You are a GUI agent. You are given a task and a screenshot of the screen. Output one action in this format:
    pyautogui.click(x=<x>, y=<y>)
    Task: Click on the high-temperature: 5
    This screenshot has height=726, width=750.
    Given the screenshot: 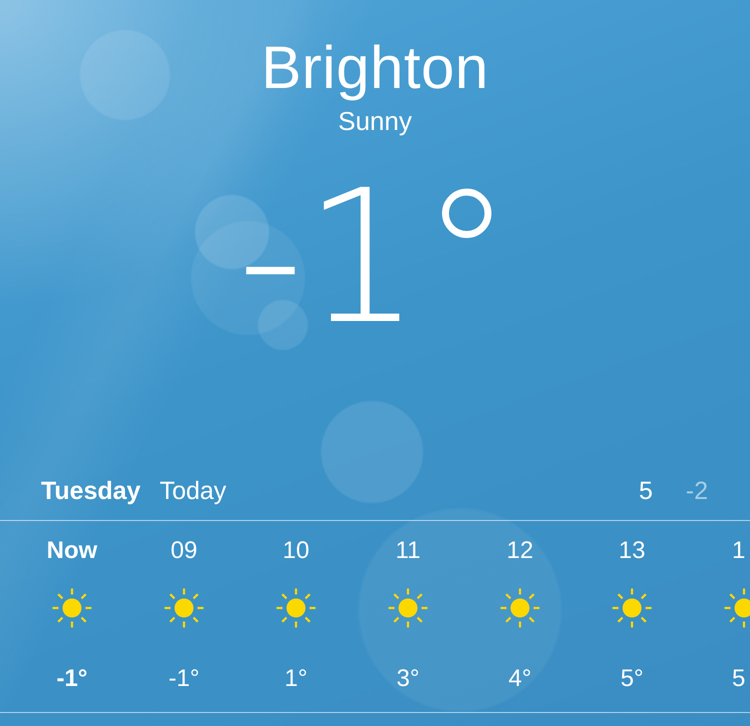 What is the action you would take?
    pyautogui.click(x=645, y=491)
    